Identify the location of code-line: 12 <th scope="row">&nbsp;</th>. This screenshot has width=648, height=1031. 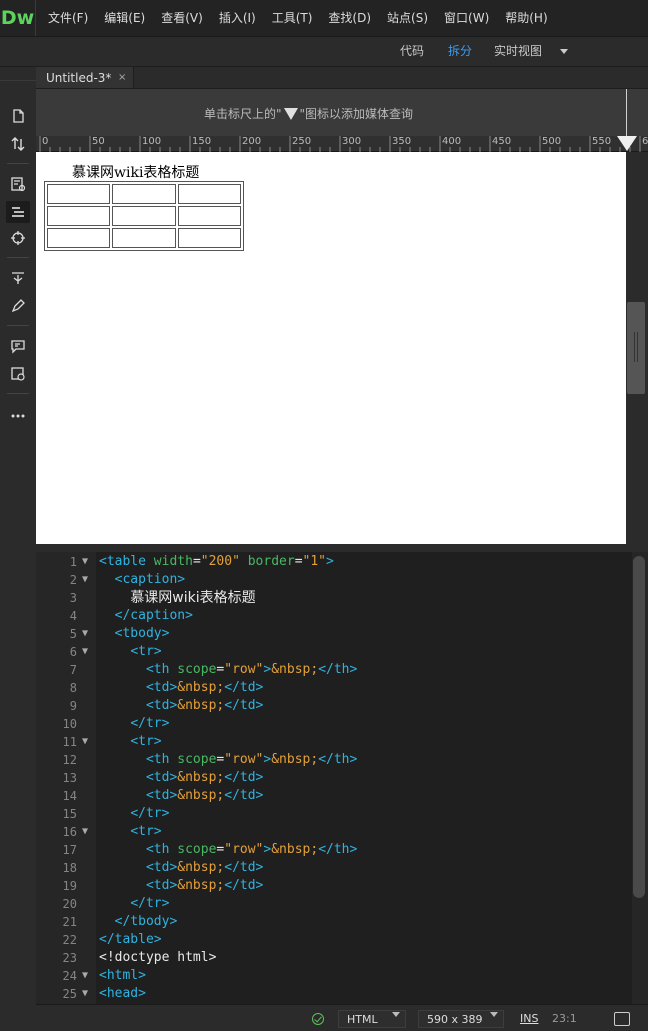
(334, 760).